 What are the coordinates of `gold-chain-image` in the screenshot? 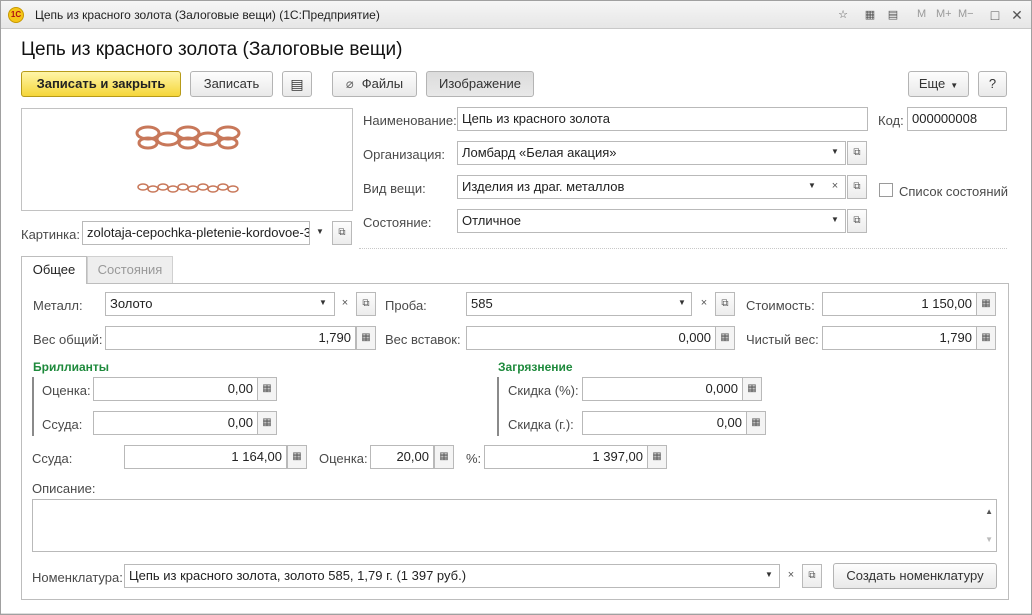 It's located at (188, 159).